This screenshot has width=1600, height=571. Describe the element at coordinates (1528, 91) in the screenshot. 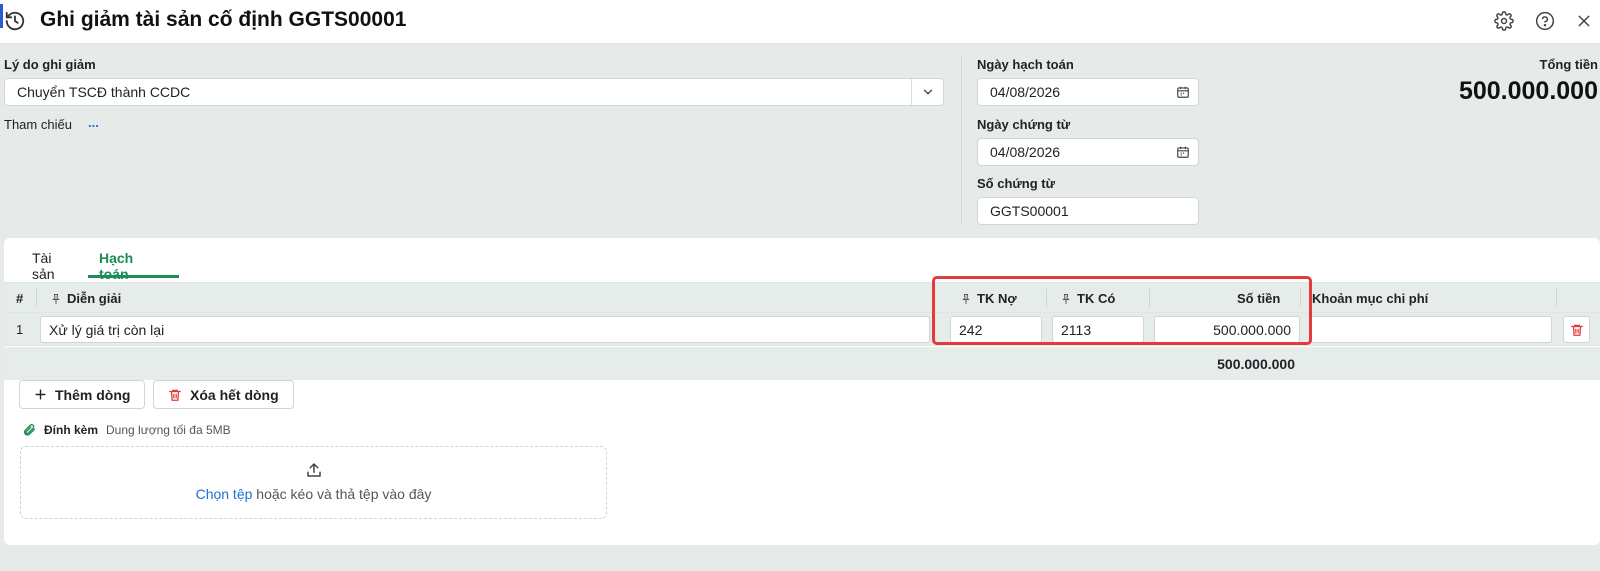

I see `total-amount: 500.000.000` at that location.